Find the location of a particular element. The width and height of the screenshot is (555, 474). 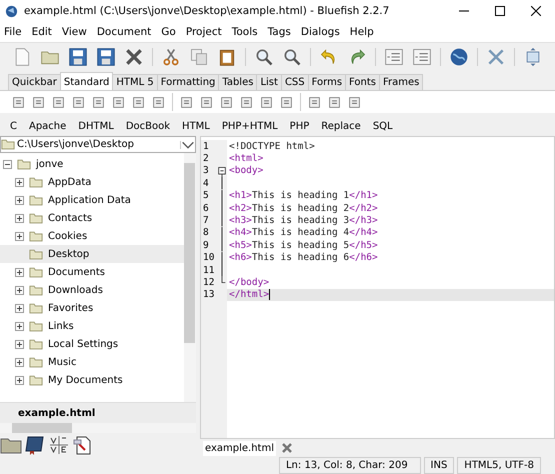

window-title: example.html (C:\Users\jonve\Desktop\example.html) - Bluefish 2.2.7 is located at coordinates (207, 11).